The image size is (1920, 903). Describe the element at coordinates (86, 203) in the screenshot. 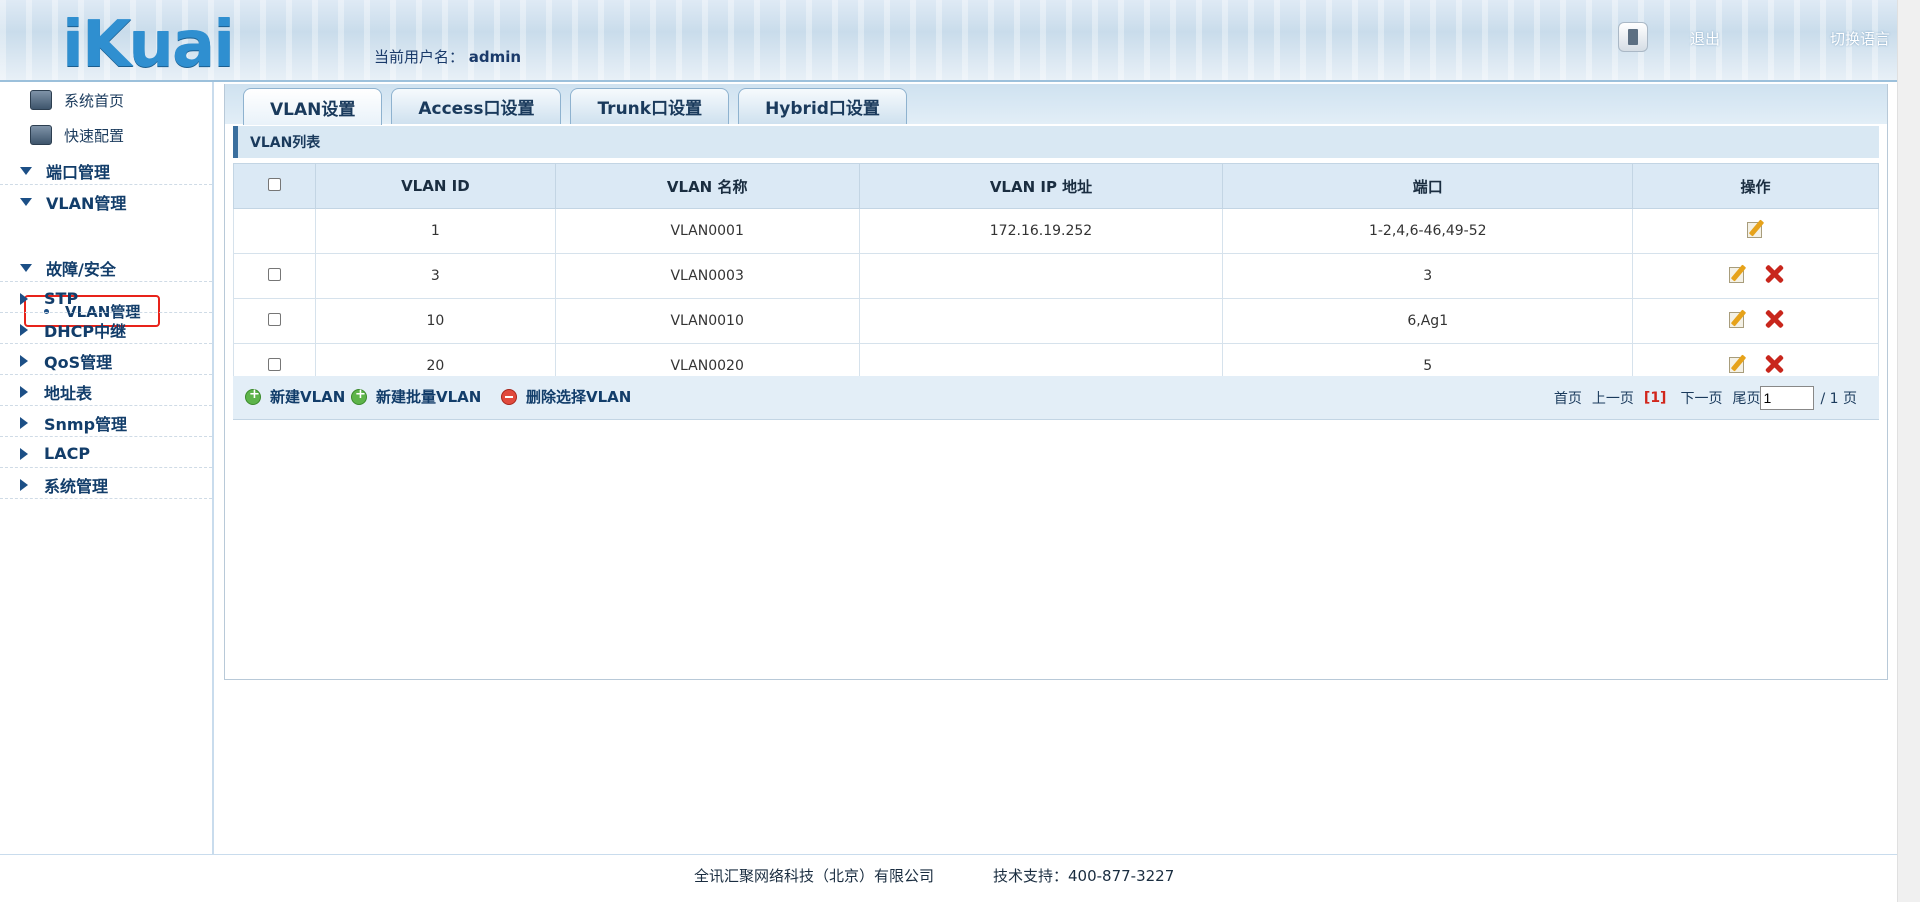

I see `menu-label: VLAN管理` at that location.